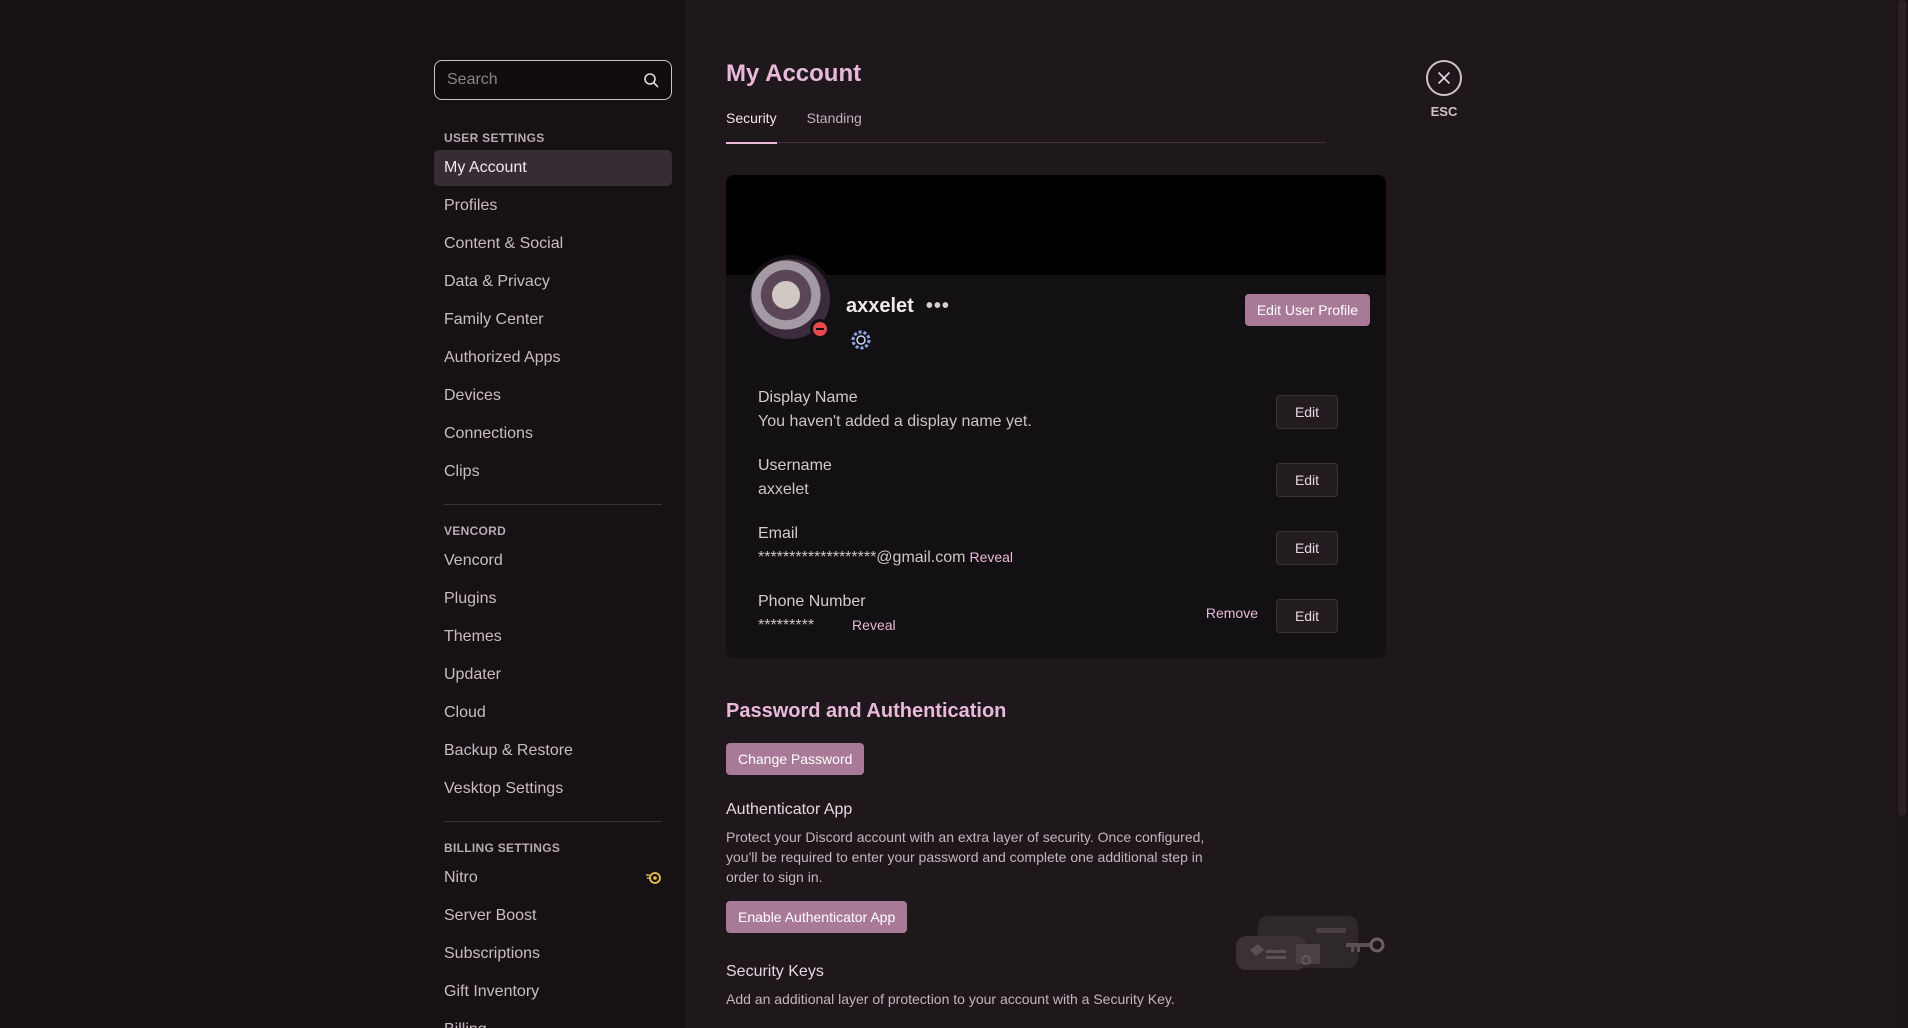 This screenshot has width=1908, height=1028. What do you see at coordinates (862, 557) in the screenshot?
I see `email-value: *******************@gmail.com` at bounding box center [862, 557].